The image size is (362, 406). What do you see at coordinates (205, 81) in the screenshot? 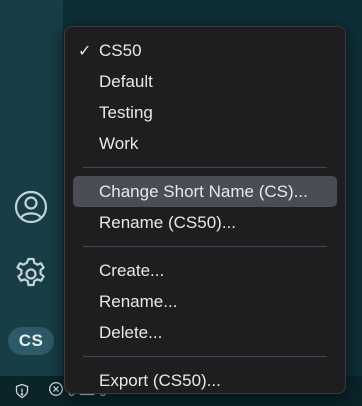
I see `menu-item-profile-default: Default` at bounding box center [205, 81].